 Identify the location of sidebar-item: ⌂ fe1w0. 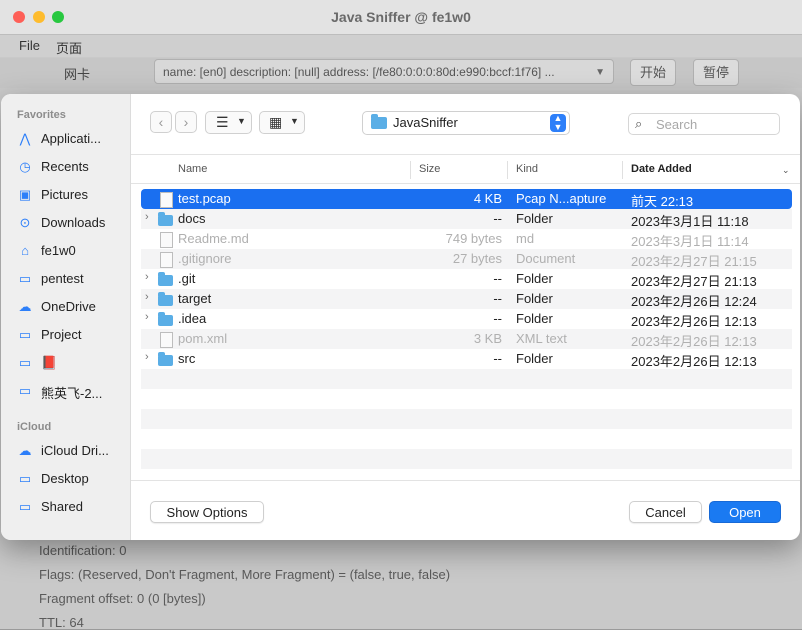
(73, 251).